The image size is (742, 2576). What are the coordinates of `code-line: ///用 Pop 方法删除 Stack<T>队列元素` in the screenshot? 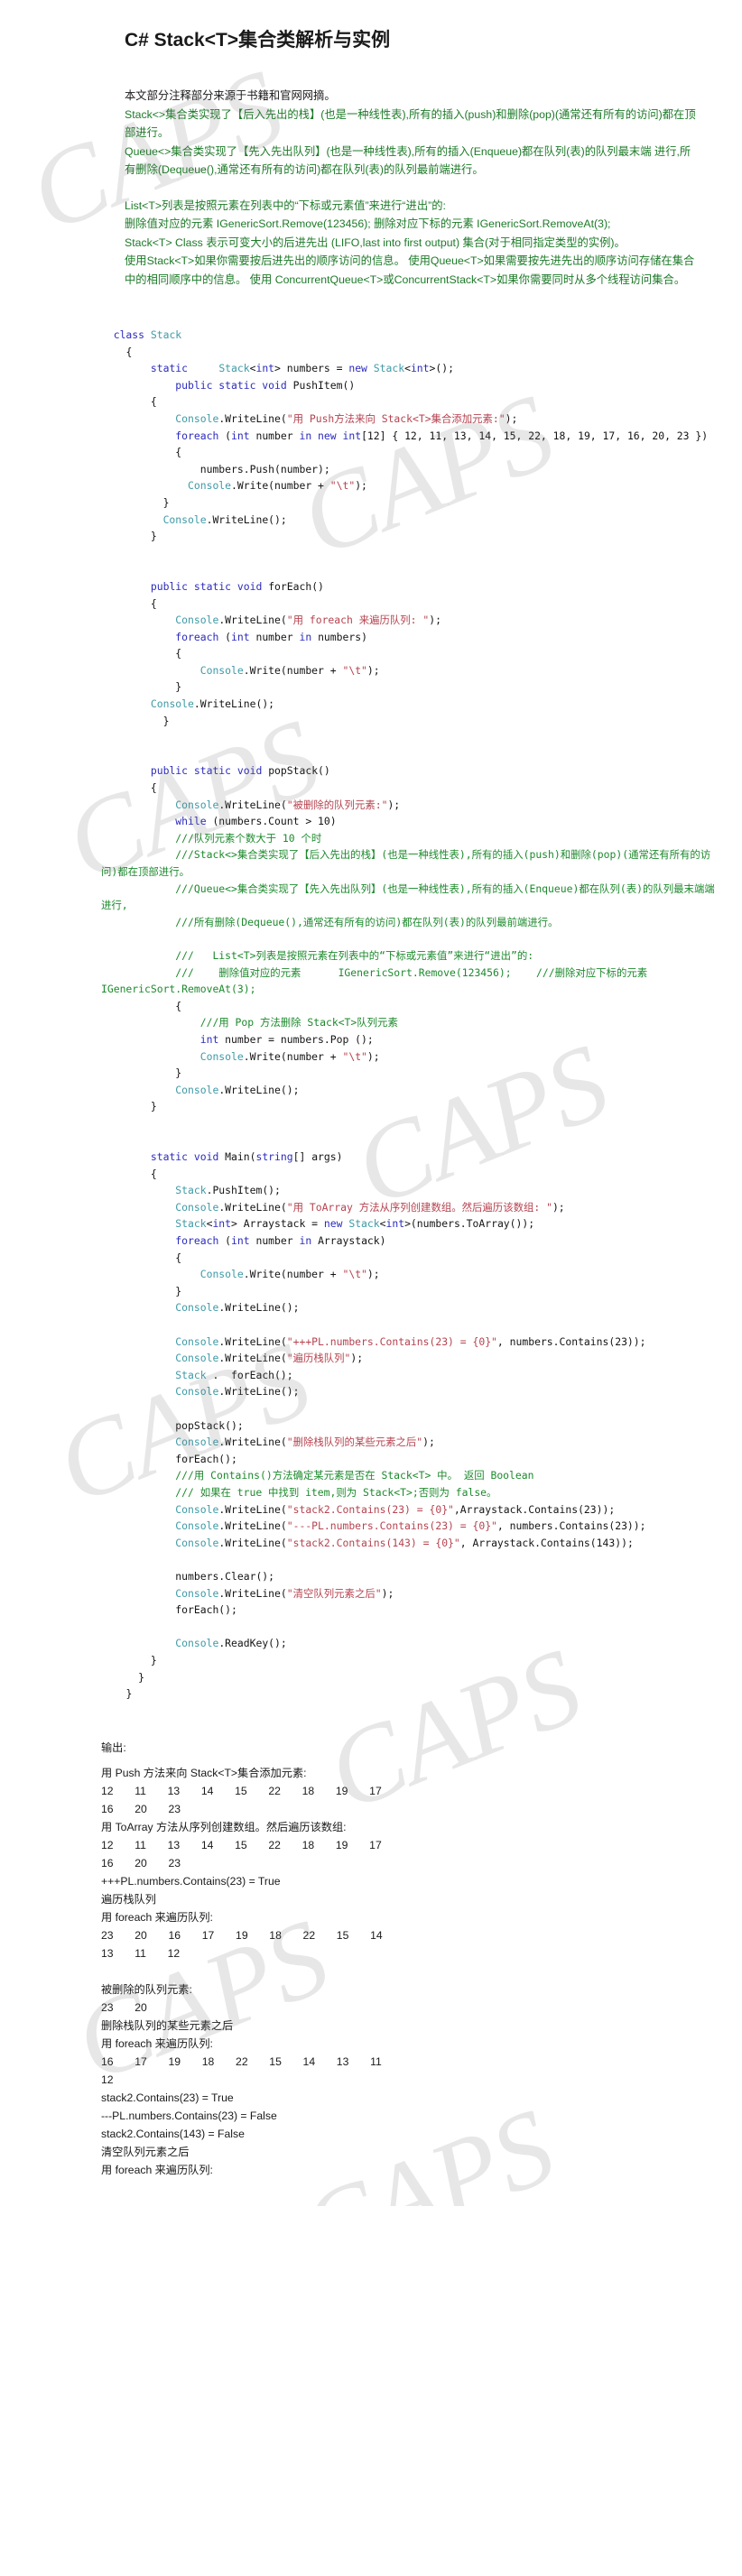 It's located at (410, 1022).